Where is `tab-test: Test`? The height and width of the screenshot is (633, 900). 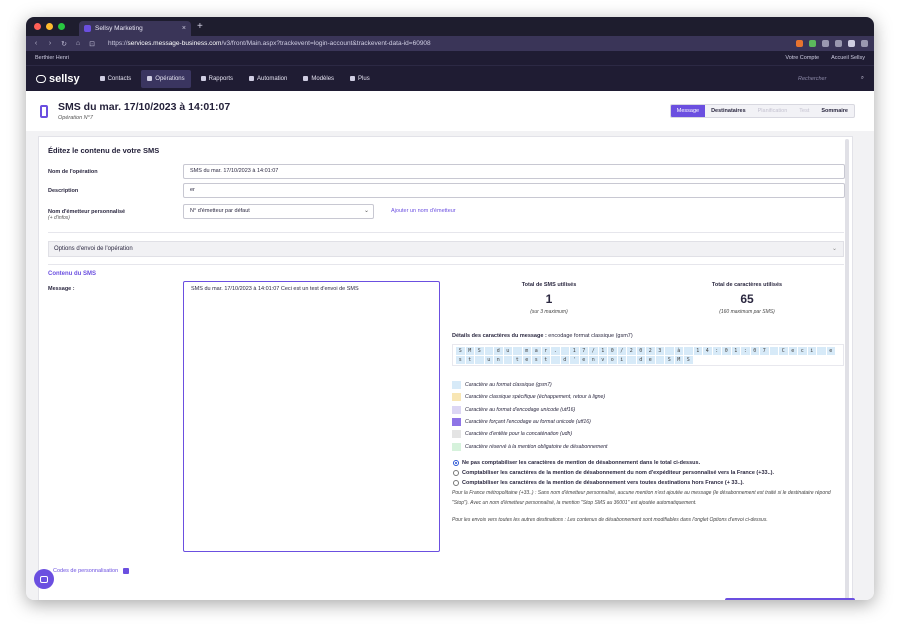 tab-test: Test is located at coordinates (804, 111).